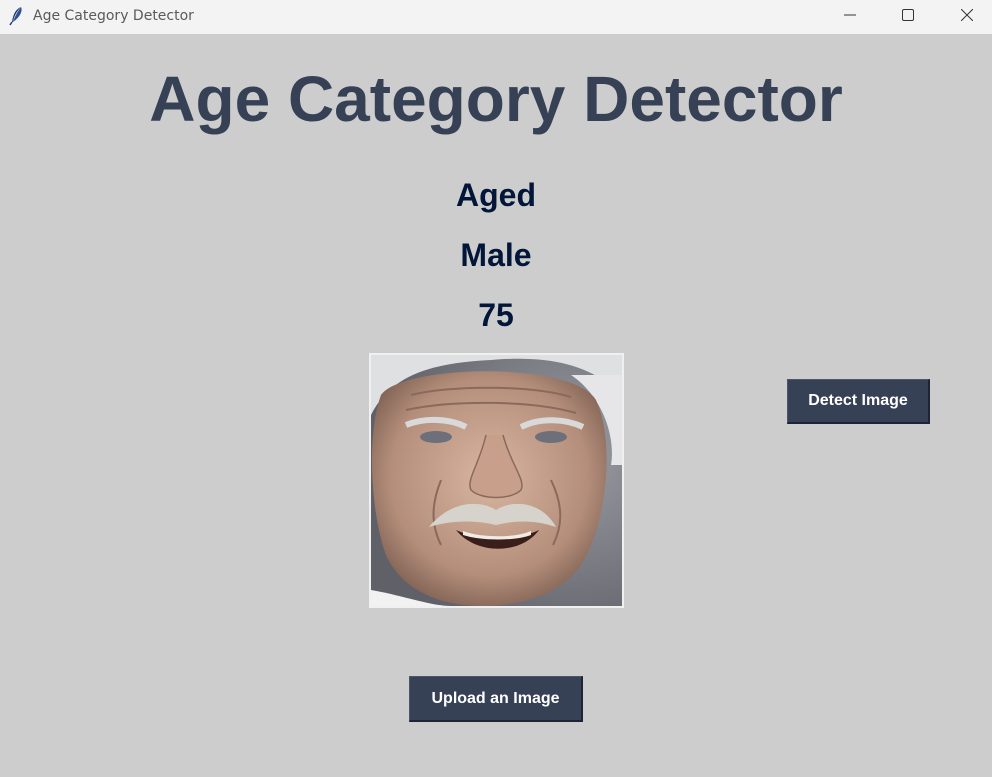 This screenshot has height=777, width=992. What do you see at coordinates (113, 16) in the screenshot?
I see `window-title: Age Category Detector` at bounding box center [113, 16].